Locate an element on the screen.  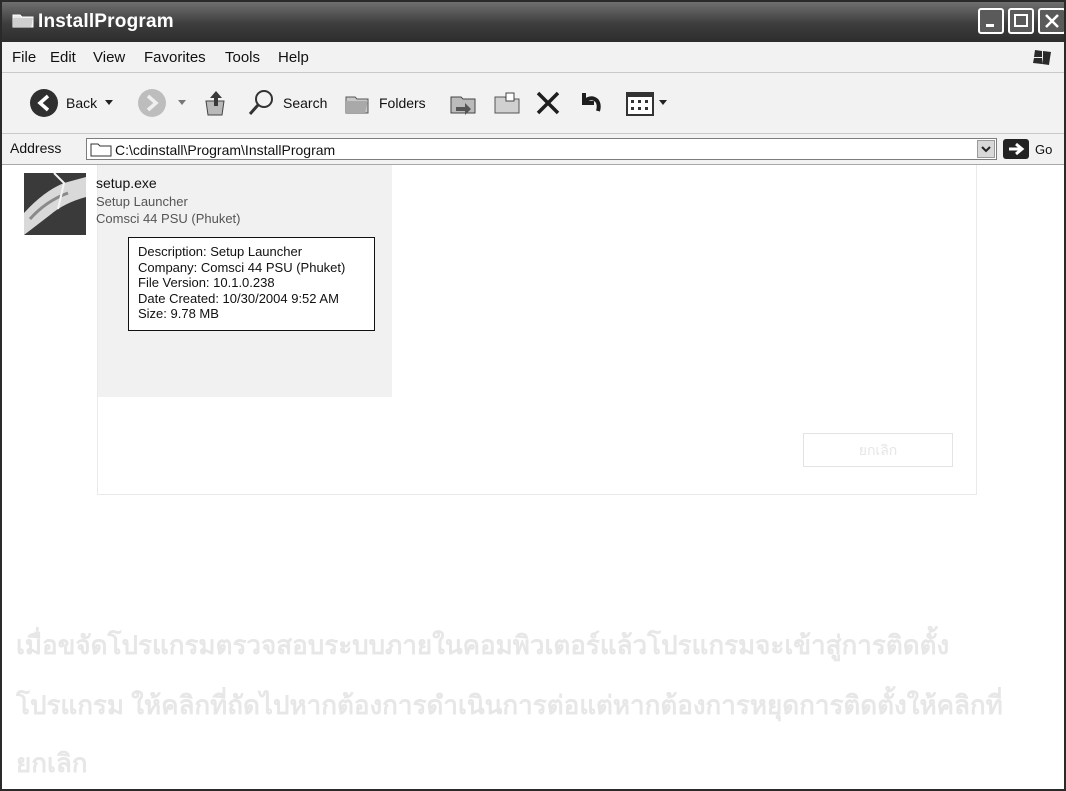
menu-bar: File Edit View Favorites Tools Help is located at coordinates (533, 57).